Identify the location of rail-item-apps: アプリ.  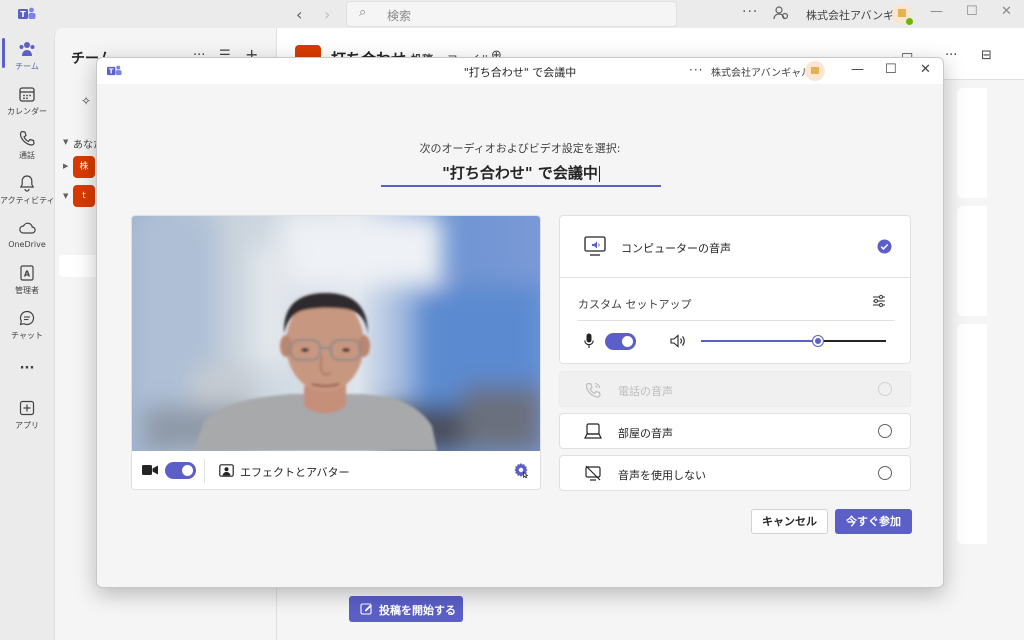
(27, 415).